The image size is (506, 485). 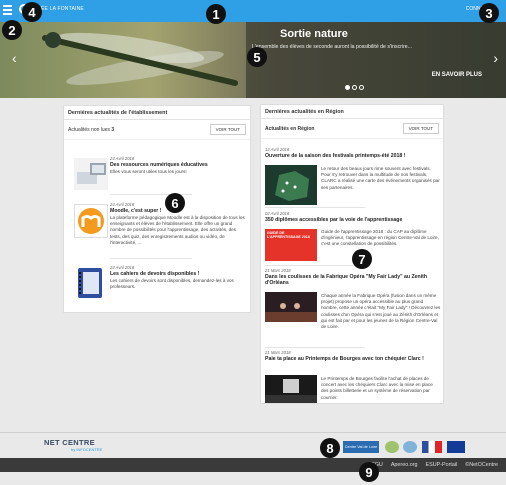 I want to click on stage-image, so click(x=291, y=312).